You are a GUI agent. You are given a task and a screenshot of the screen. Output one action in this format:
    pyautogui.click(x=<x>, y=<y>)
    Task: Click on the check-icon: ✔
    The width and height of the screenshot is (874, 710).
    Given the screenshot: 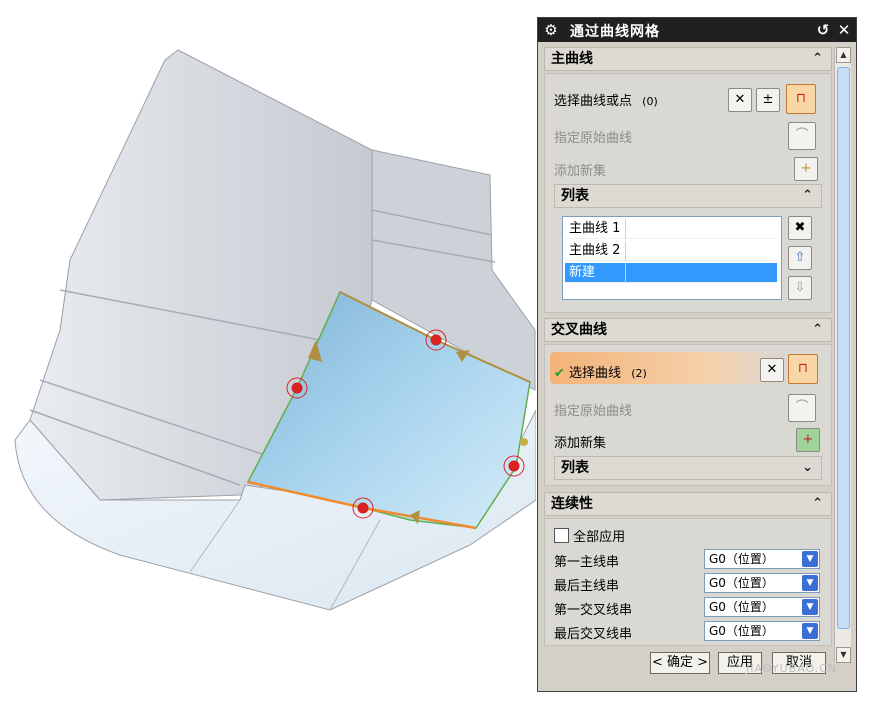 What is the action you would take?
    pyautogui.click(x=559, y=373)
    